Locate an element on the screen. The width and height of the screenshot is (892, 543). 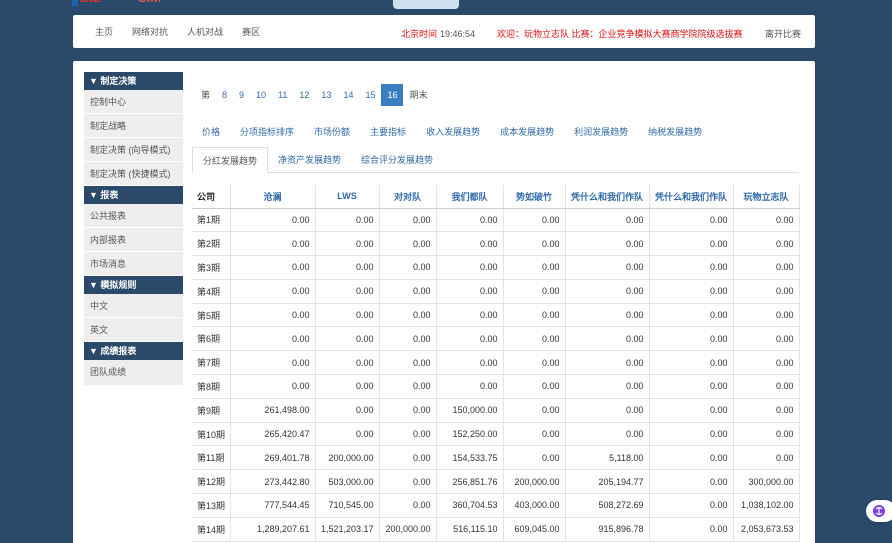
value-cell: 1,289,207.61 is located at coordinates (273, 529).